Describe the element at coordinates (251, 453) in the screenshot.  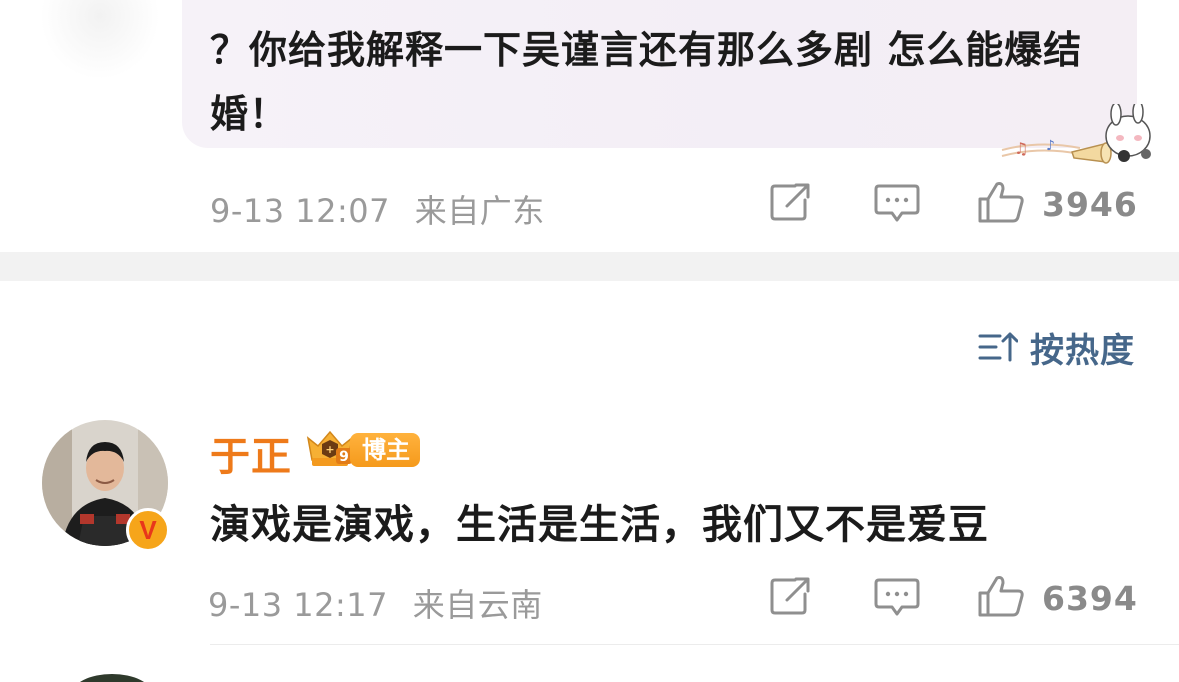
I see `username: 于正` at that location.